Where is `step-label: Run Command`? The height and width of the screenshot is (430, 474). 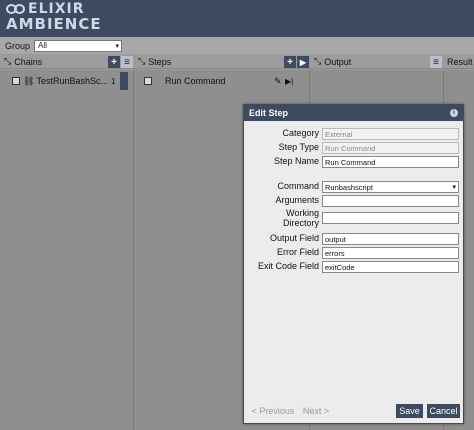 step-label: Run Command is located at coordinates (195, 81).